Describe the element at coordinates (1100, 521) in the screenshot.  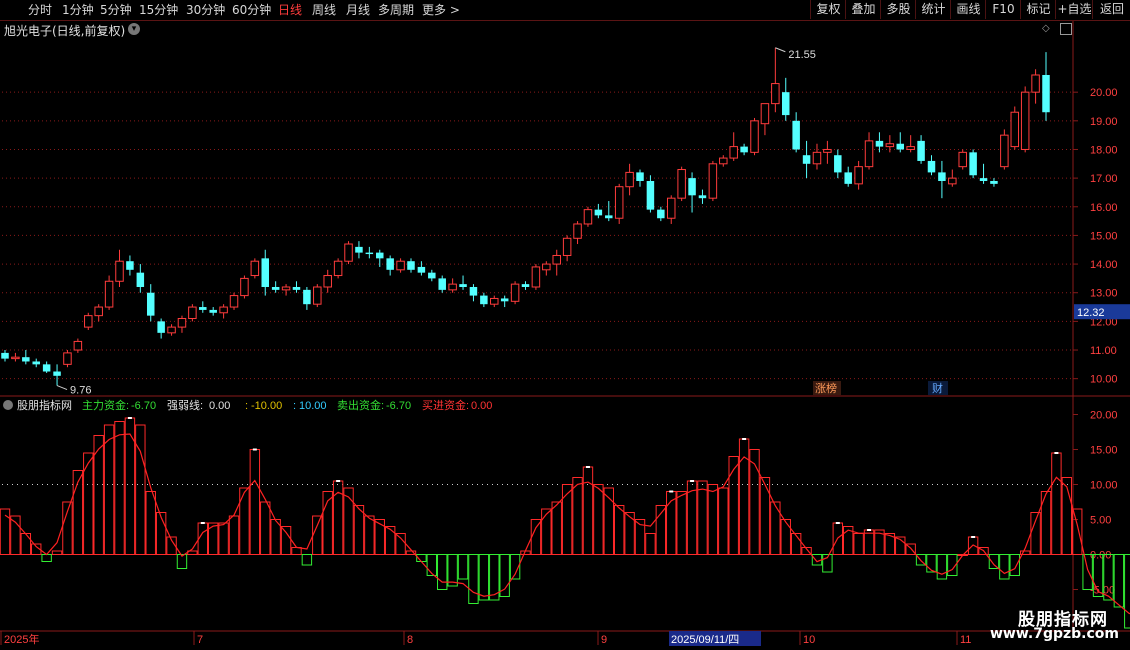
I see `indicator-tick-label: 5.00` at that location.